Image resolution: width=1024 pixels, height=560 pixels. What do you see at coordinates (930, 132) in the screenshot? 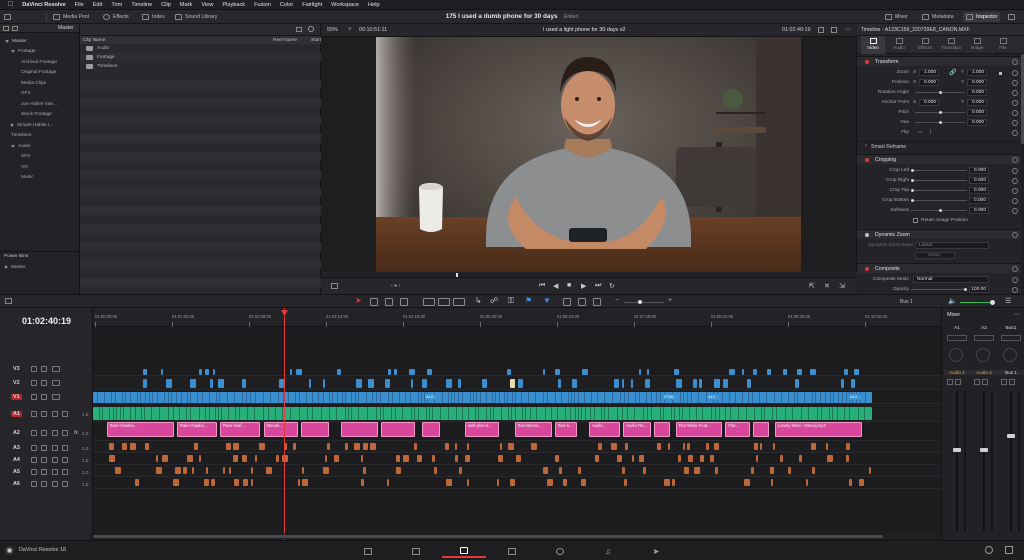
I see `flip-vertical-icon: ↕` at bounding box center [930, 132].